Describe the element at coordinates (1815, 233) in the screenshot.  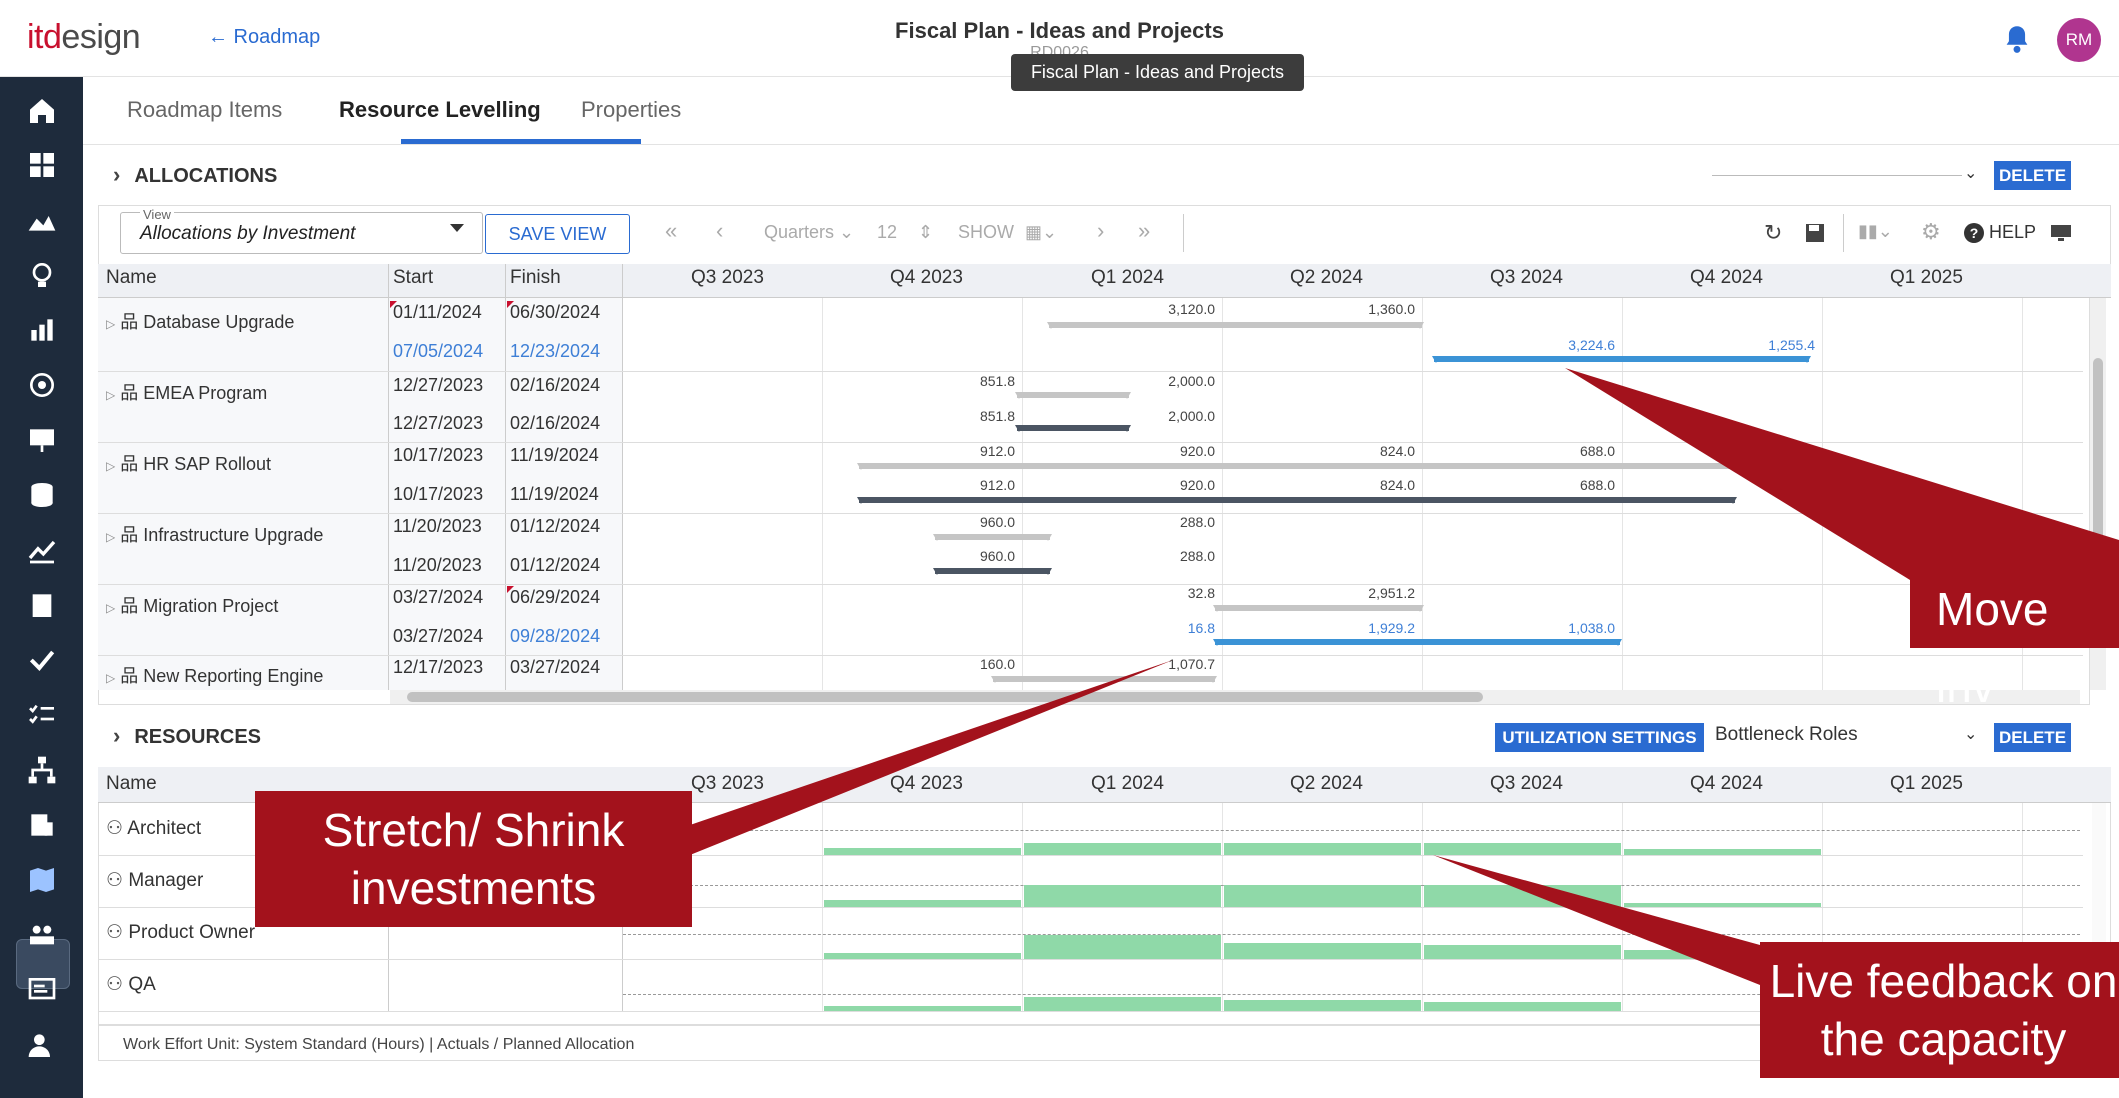
I see `save-icon` at that location.